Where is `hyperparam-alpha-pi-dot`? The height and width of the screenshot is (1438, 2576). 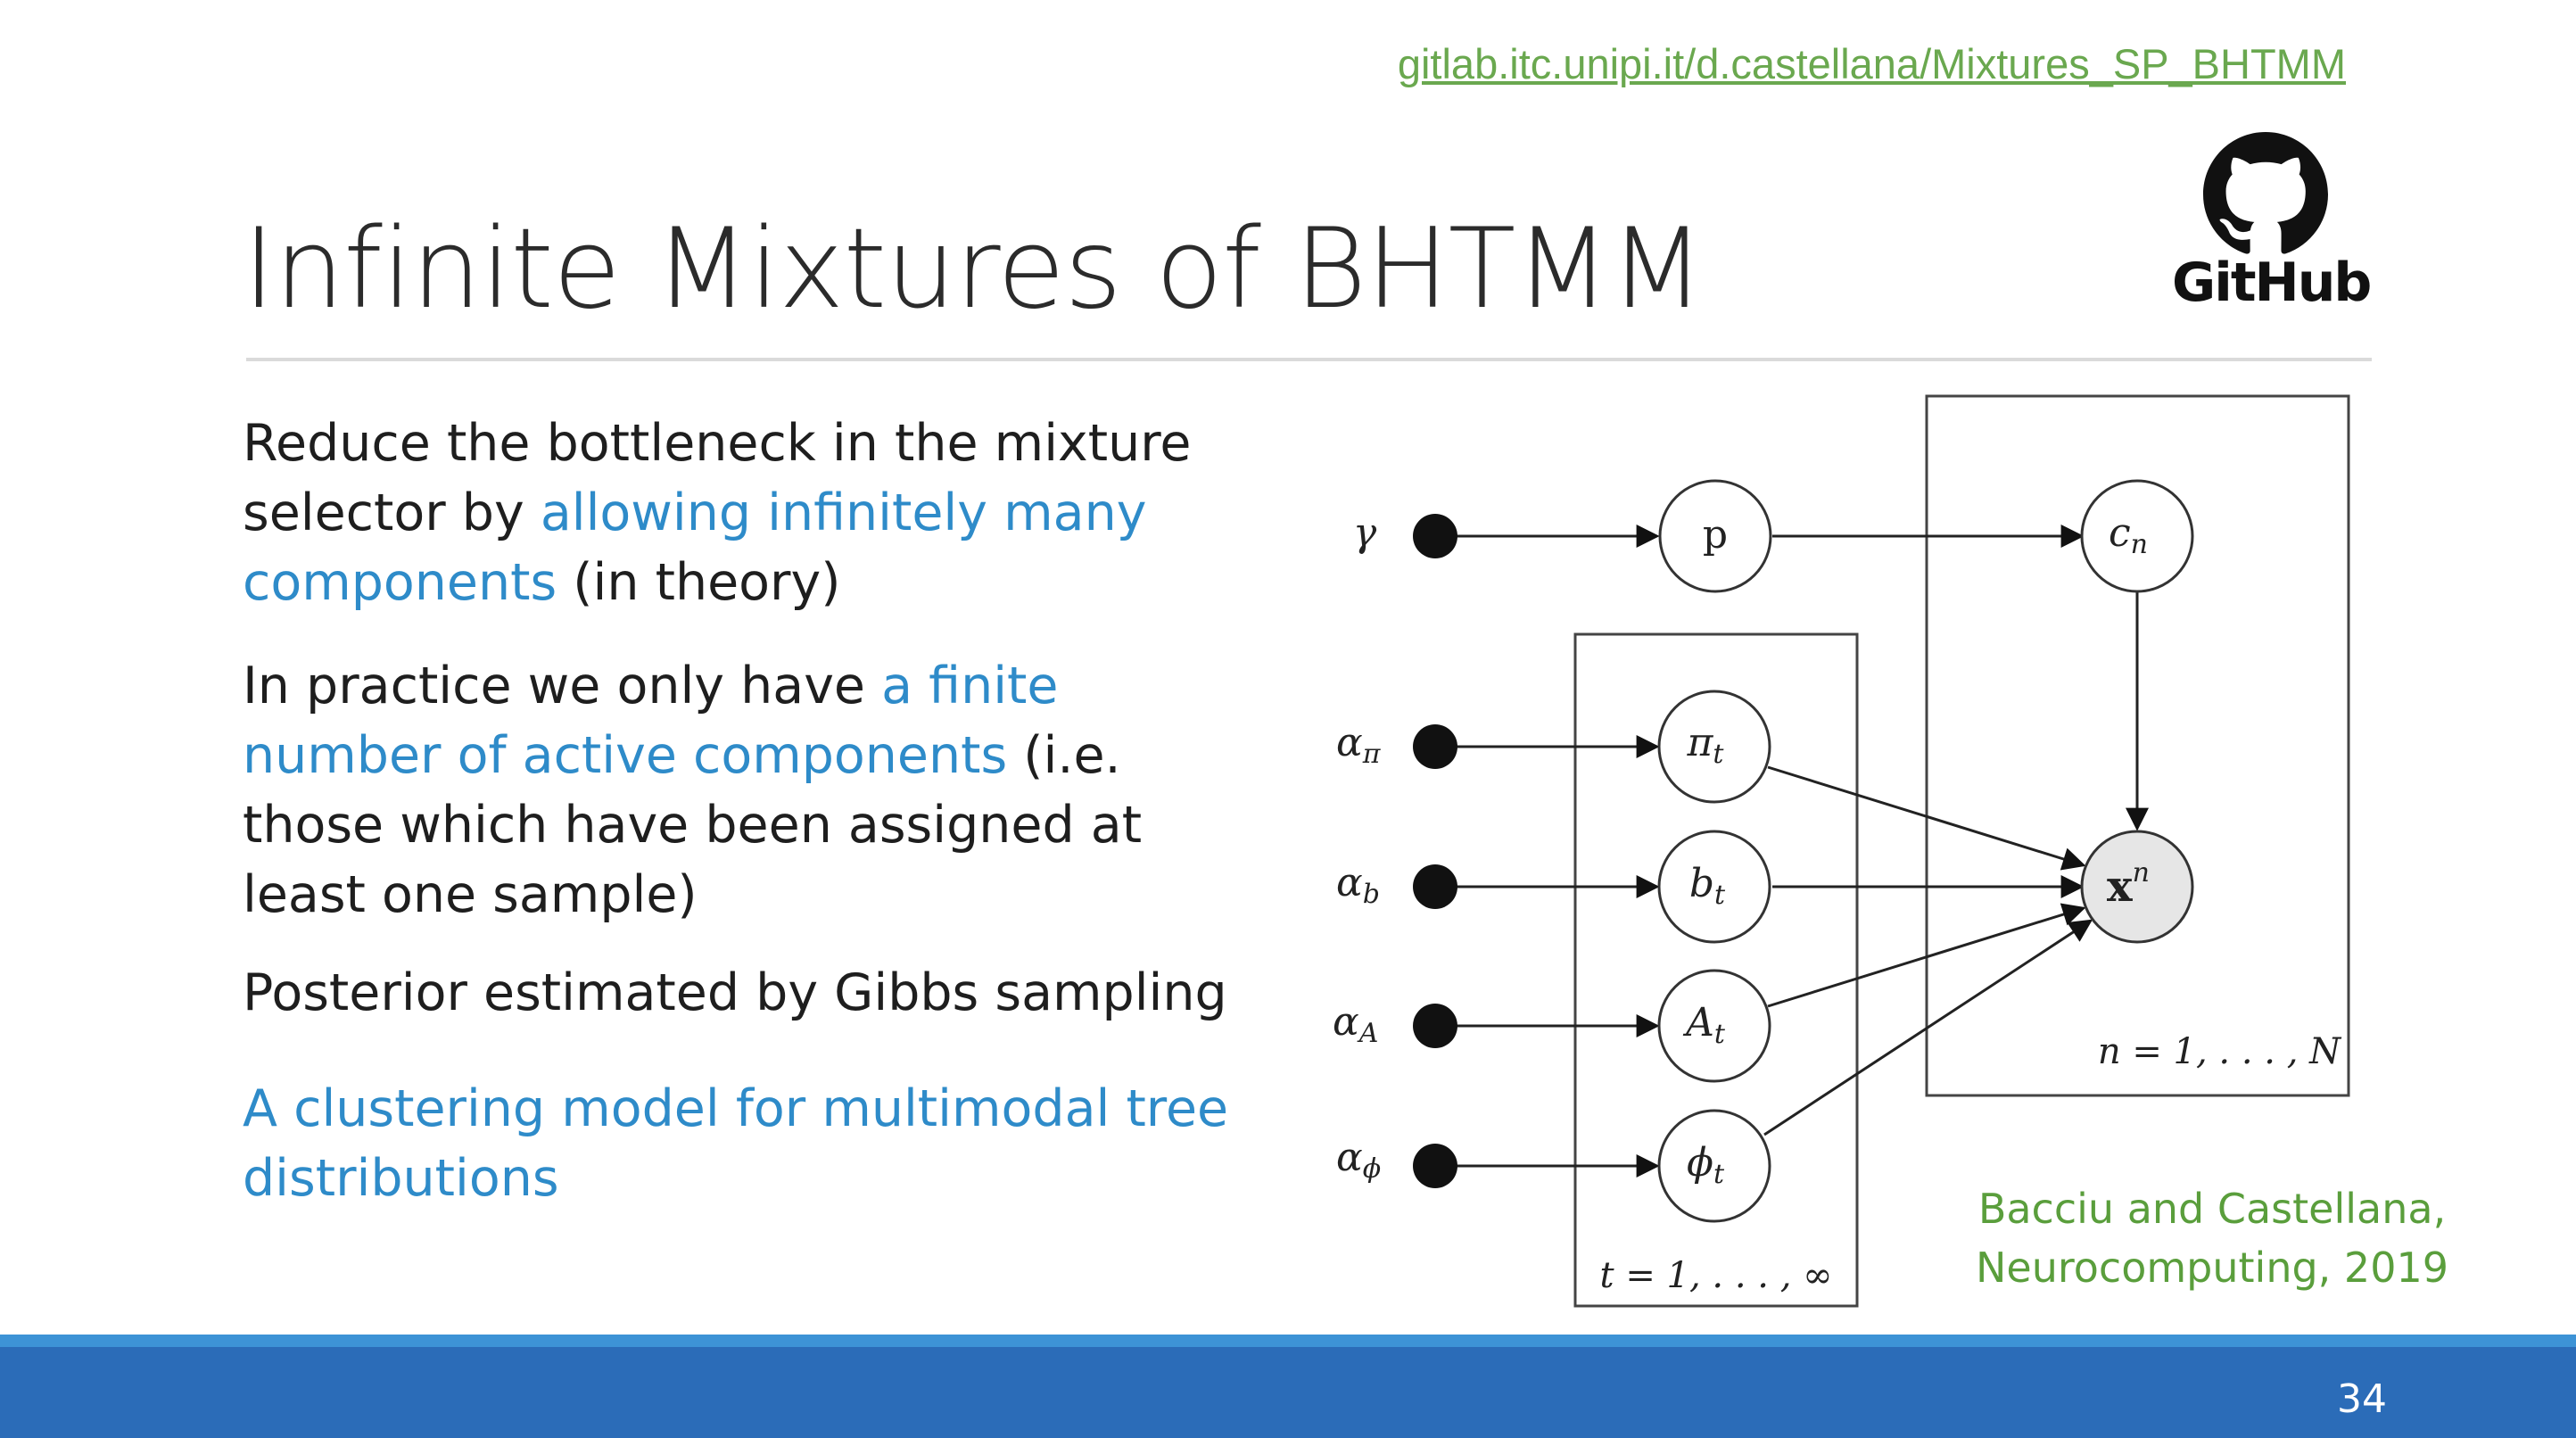
hyperparam-alpha-pi-dot is located at coordinates (1435, 747).